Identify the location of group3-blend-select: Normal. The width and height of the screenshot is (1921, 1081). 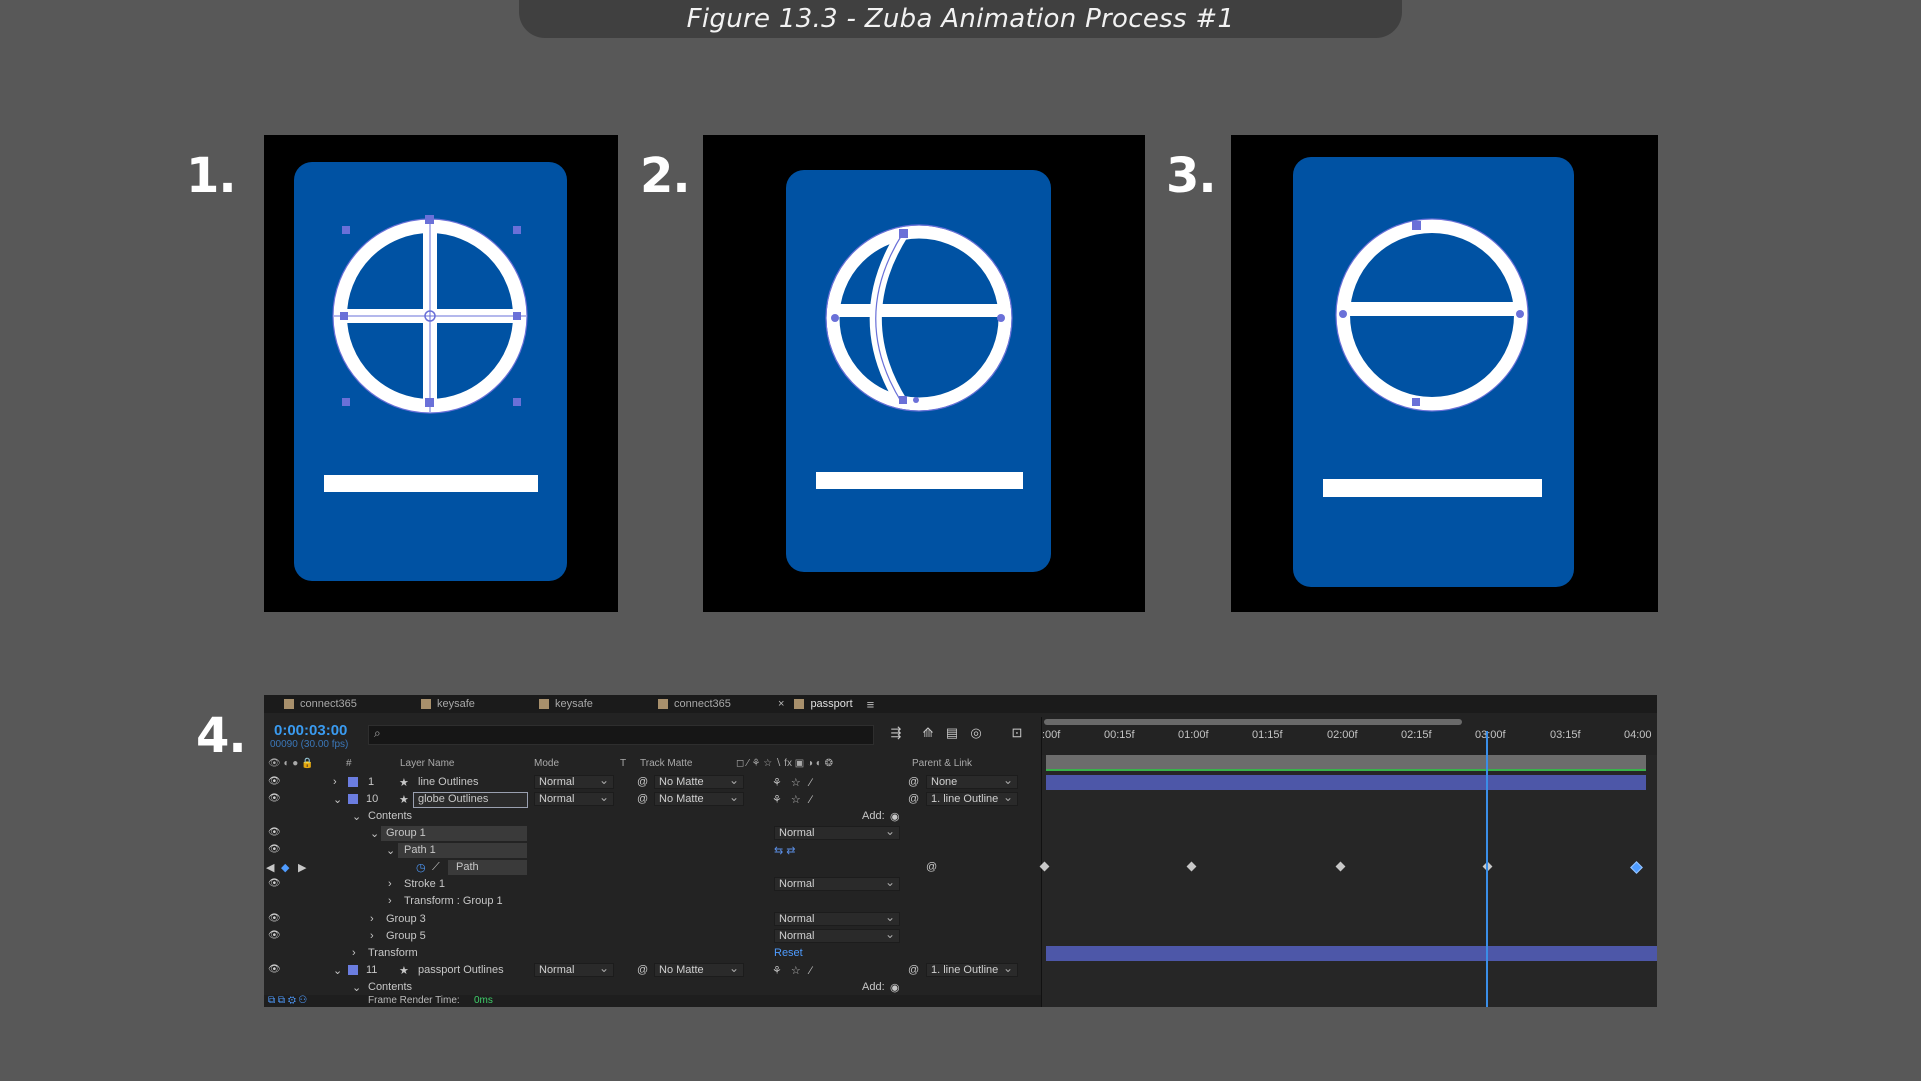
(837, 918).